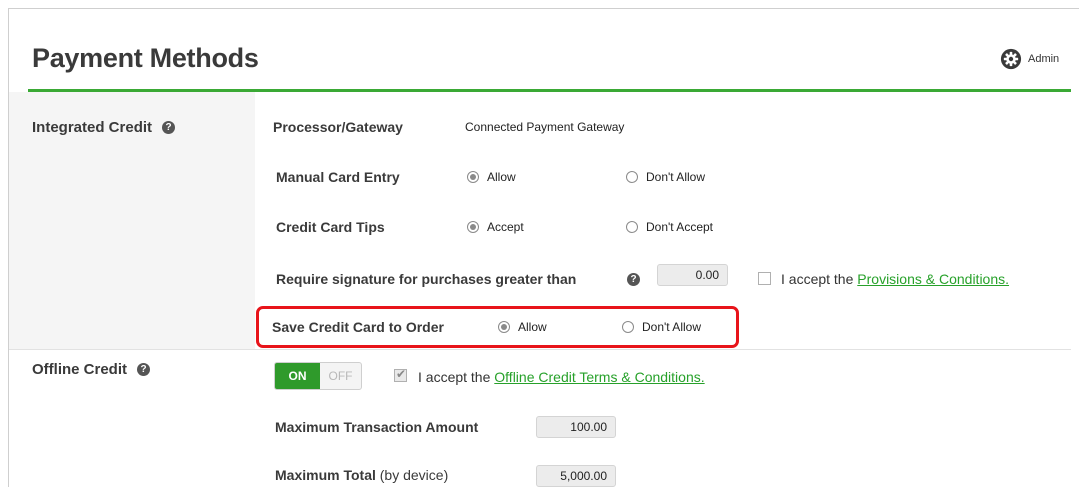 The width and height of the screenshot is (1079, 487). I want to click on tips-accept-radio: Accept, so click(495, 227).